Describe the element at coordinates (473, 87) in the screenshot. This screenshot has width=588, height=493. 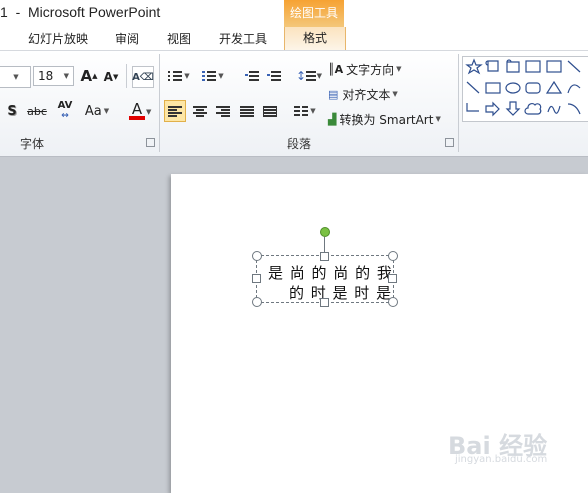
I see `line-diagonal-icon` at that location.